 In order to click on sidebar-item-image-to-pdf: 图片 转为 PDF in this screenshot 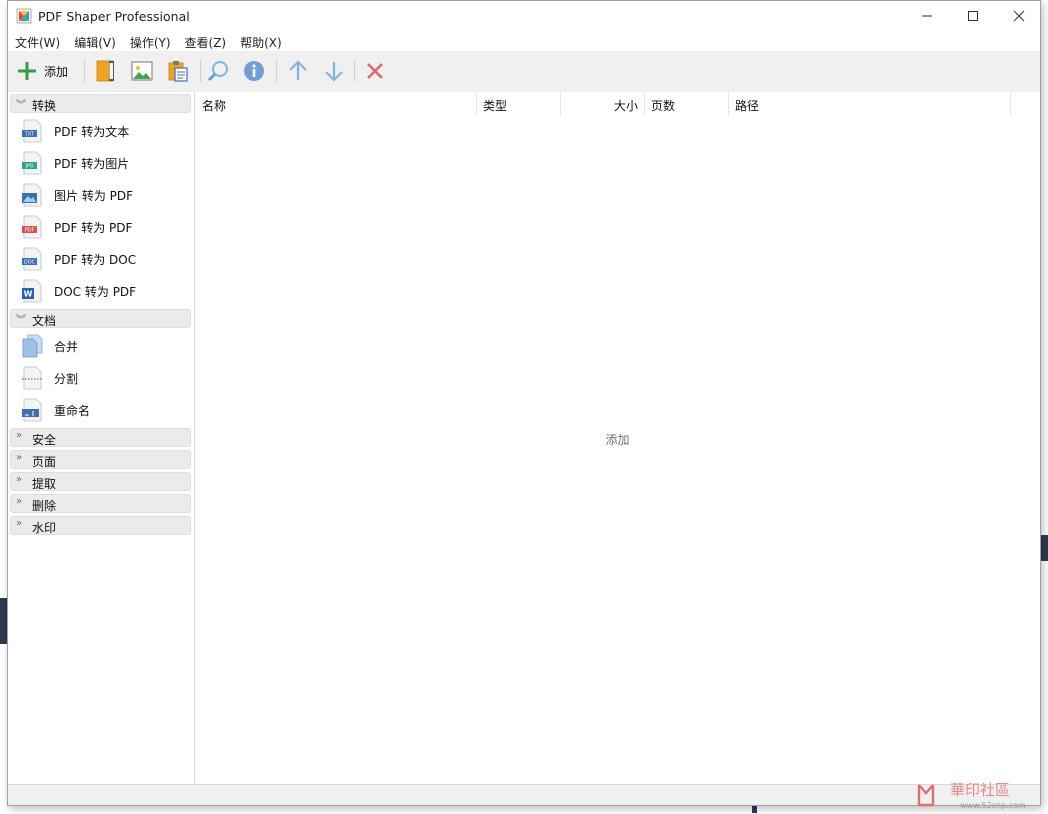, I will do `click(101, 195)`.